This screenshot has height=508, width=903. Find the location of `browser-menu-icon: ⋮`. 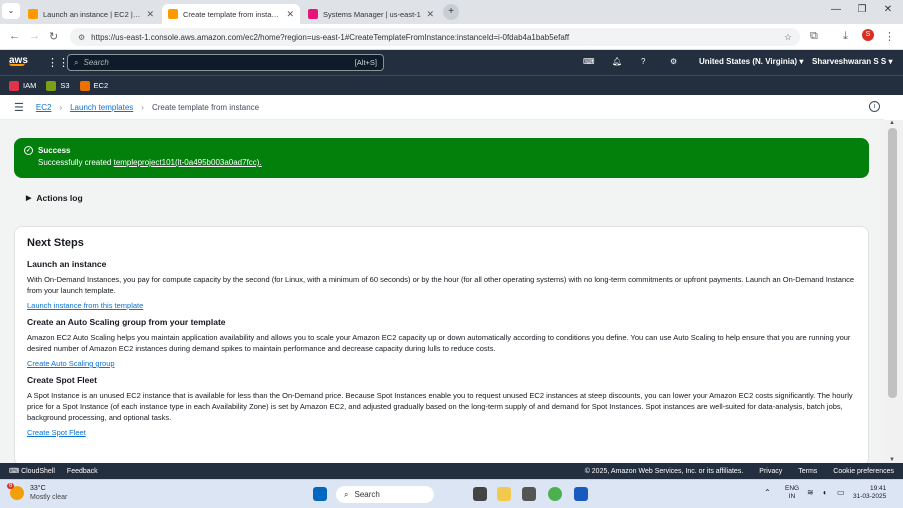

browser-menu-icon: ⋮ is located at coordinates (889, 36).